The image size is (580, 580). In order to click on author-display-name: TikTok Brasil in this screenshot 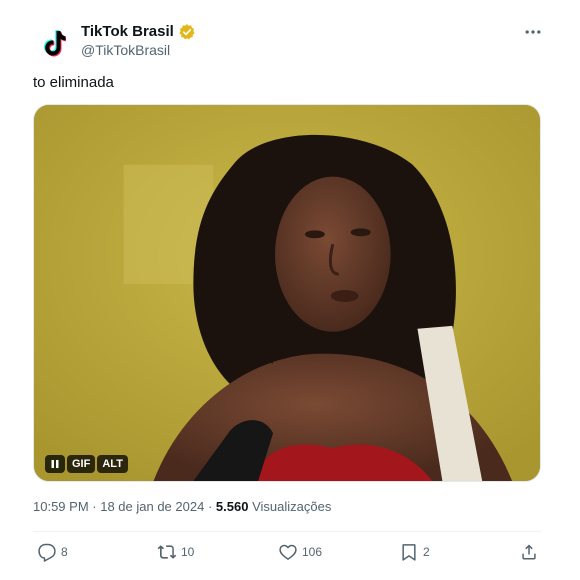, I will do `click(127, 32)`.